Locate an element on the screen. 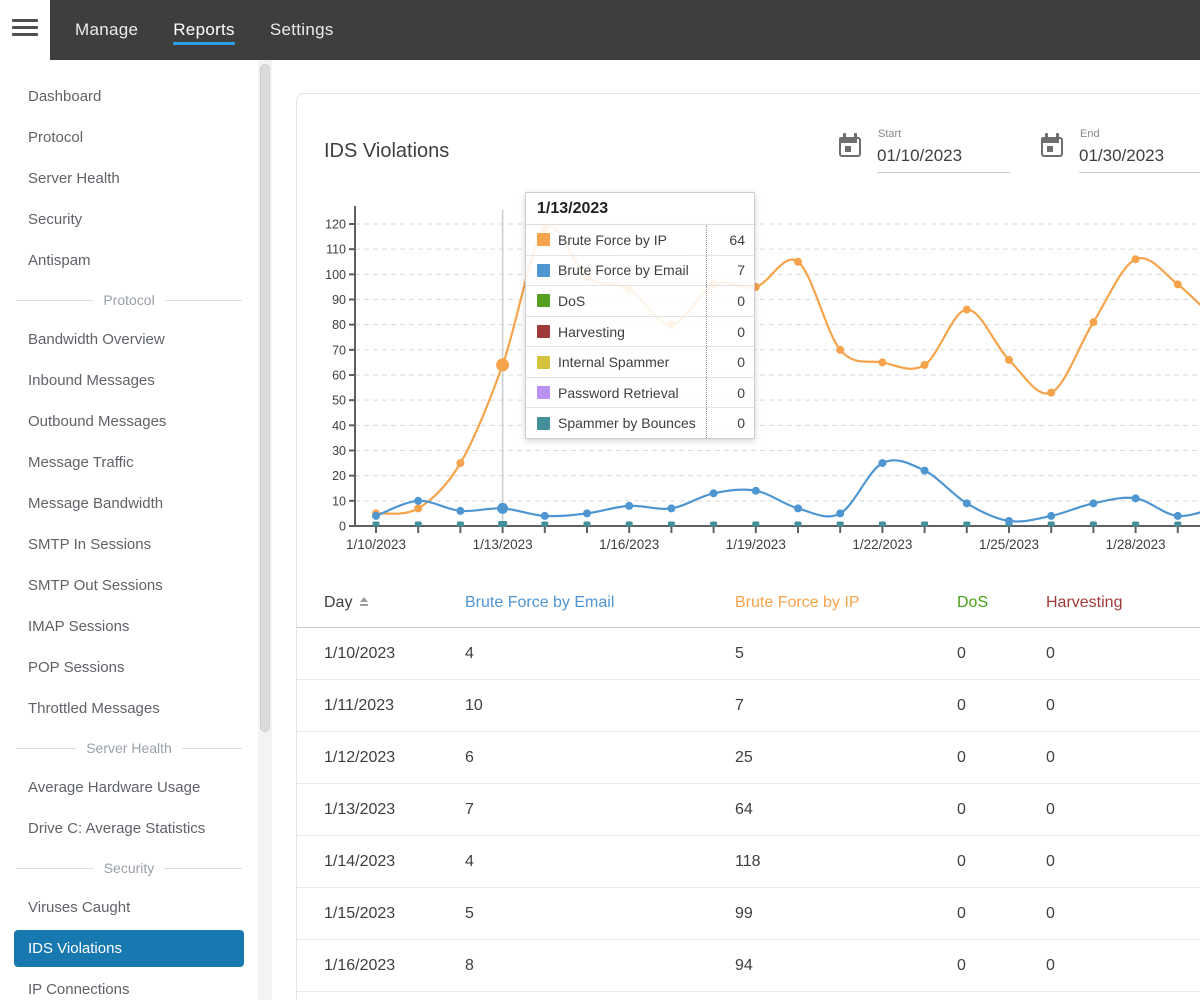 This screenshot has height=1000, width=1200. sidebar-item-throttled-messages: Throttled Messages is located at coordinates (129, 708).